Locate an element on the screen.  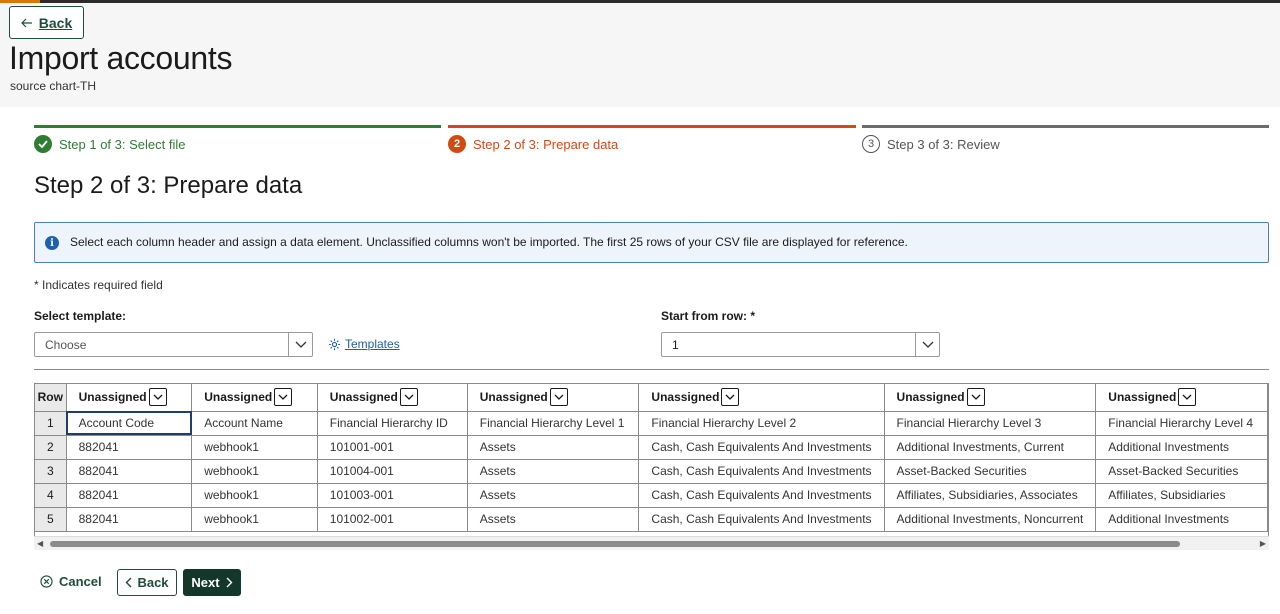
back-button: Back is located at coordinates (147, 582).